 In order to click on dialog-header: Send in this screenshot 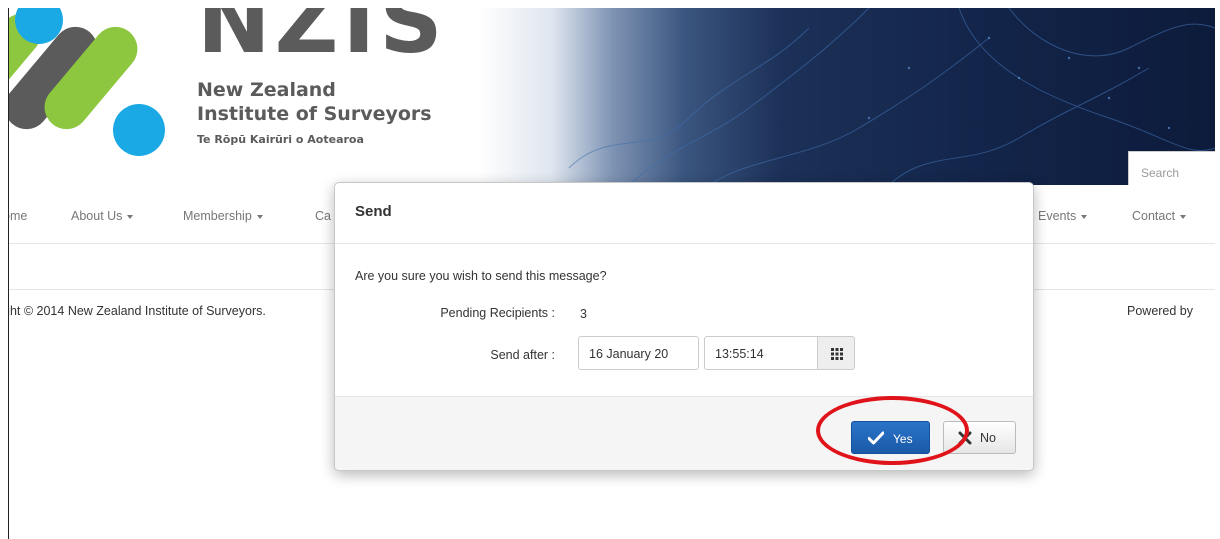, I will do `click(684, 213)`.